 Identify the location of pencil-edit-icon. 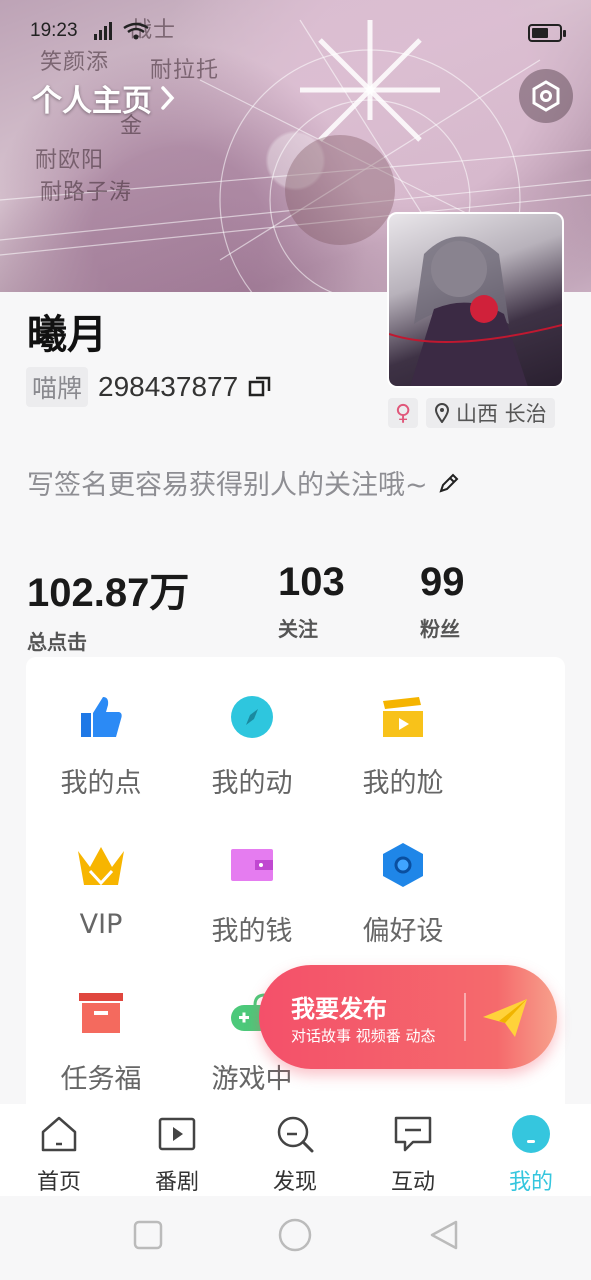
(449, 483).